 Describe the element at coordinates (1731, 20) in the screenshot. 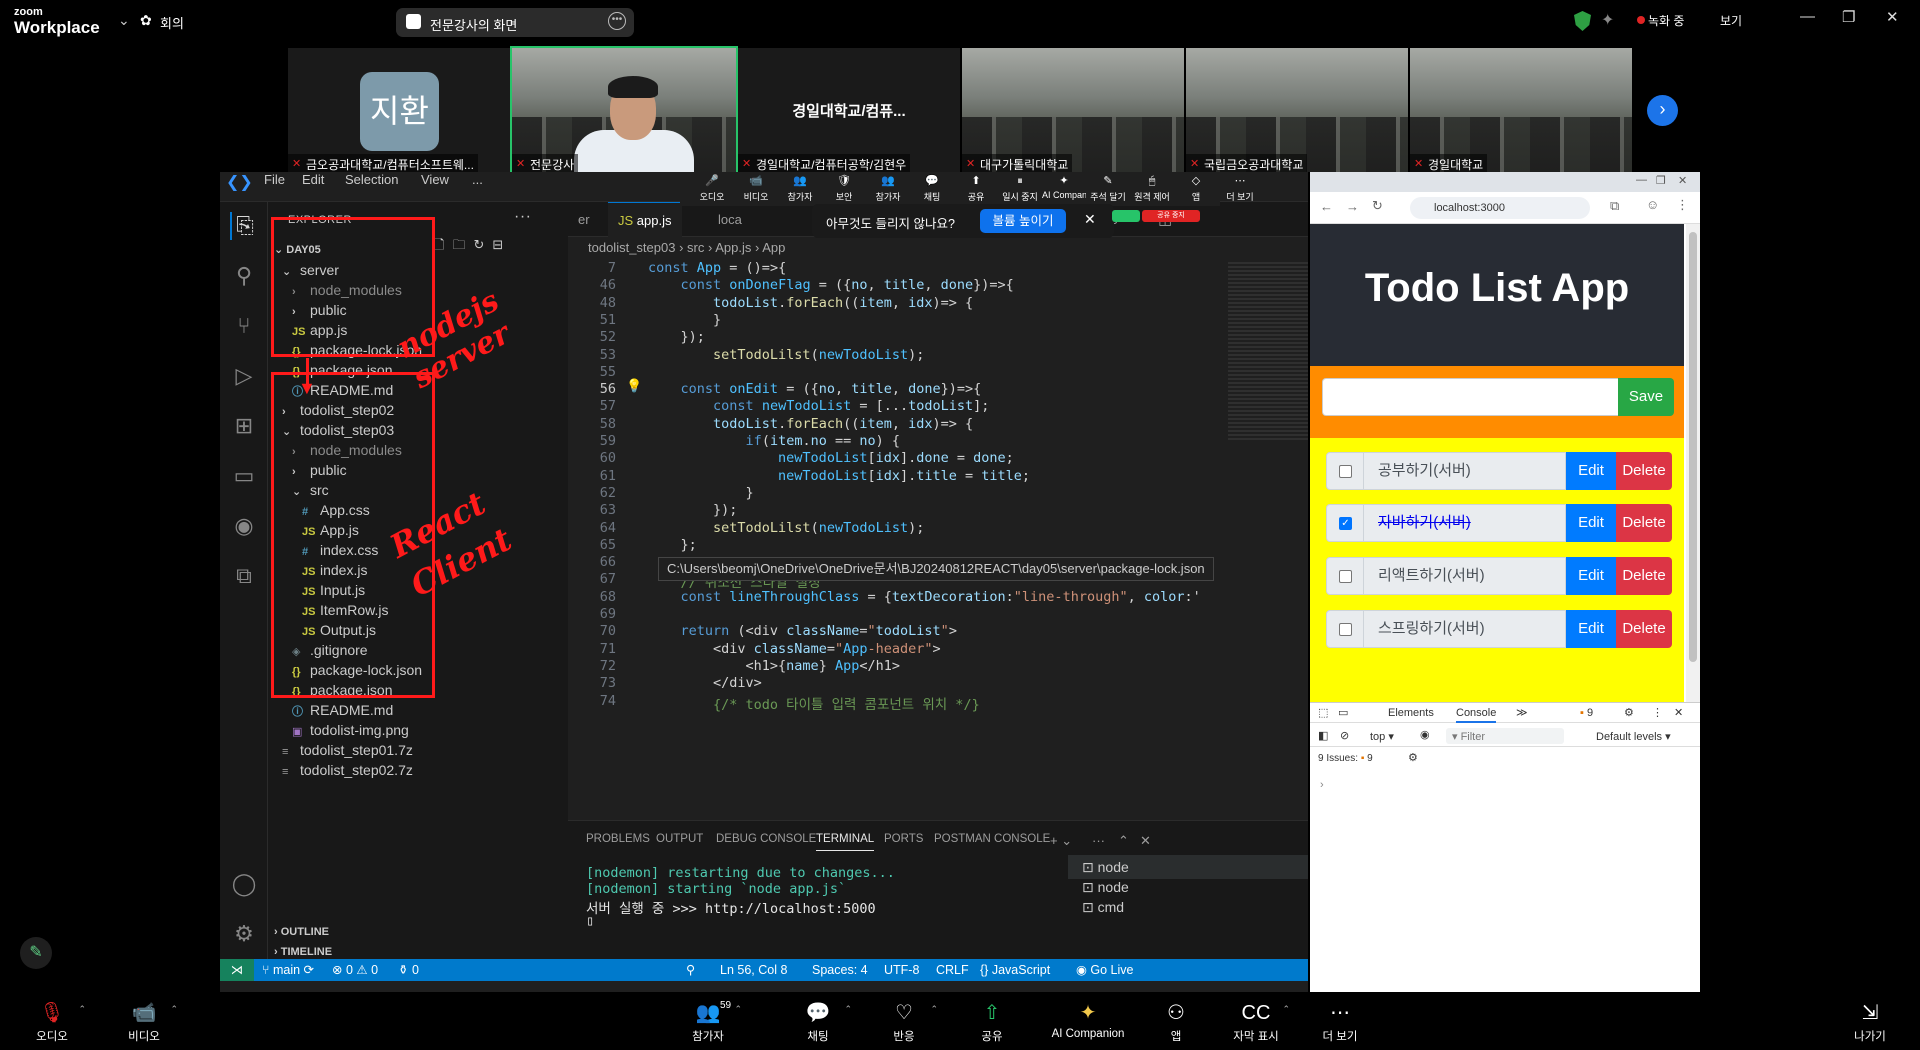

I see `view-button: 보기` at that location.